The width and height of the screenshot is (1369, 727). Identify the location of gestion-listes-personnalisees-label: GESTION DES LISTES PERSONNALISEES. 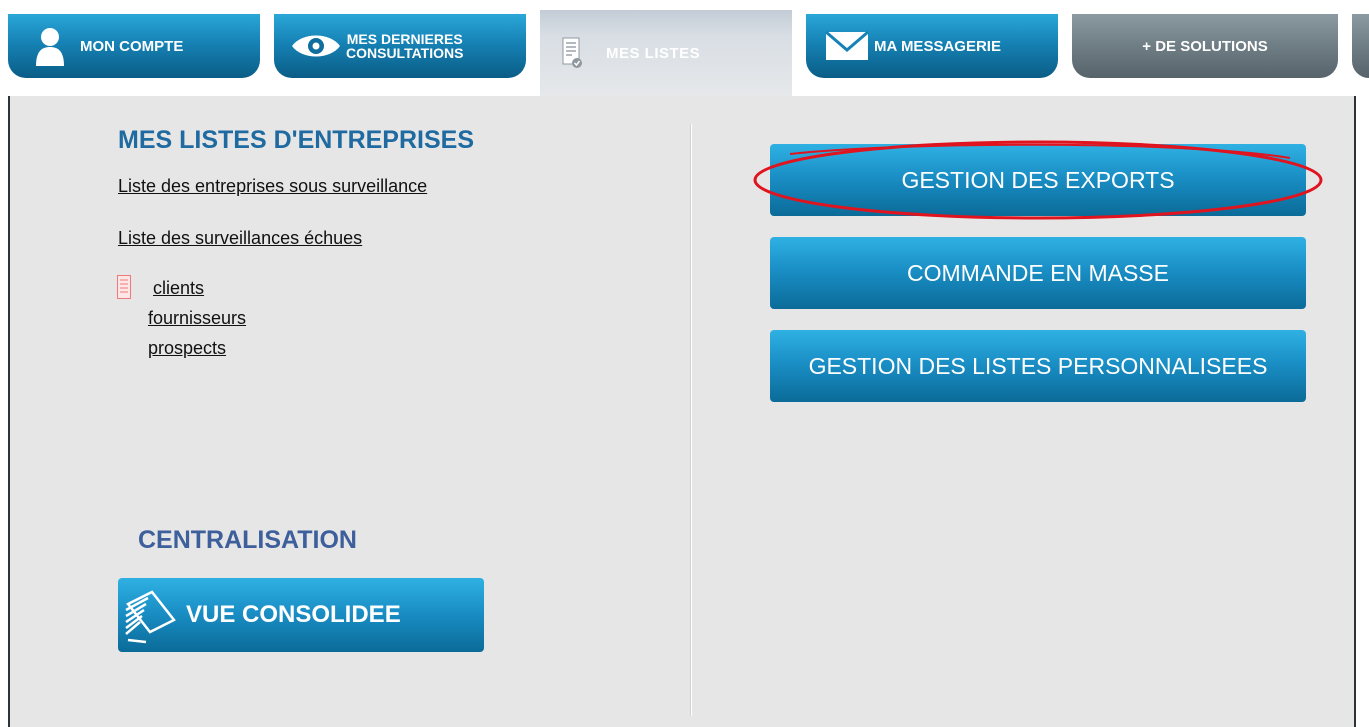
(1038, 365).